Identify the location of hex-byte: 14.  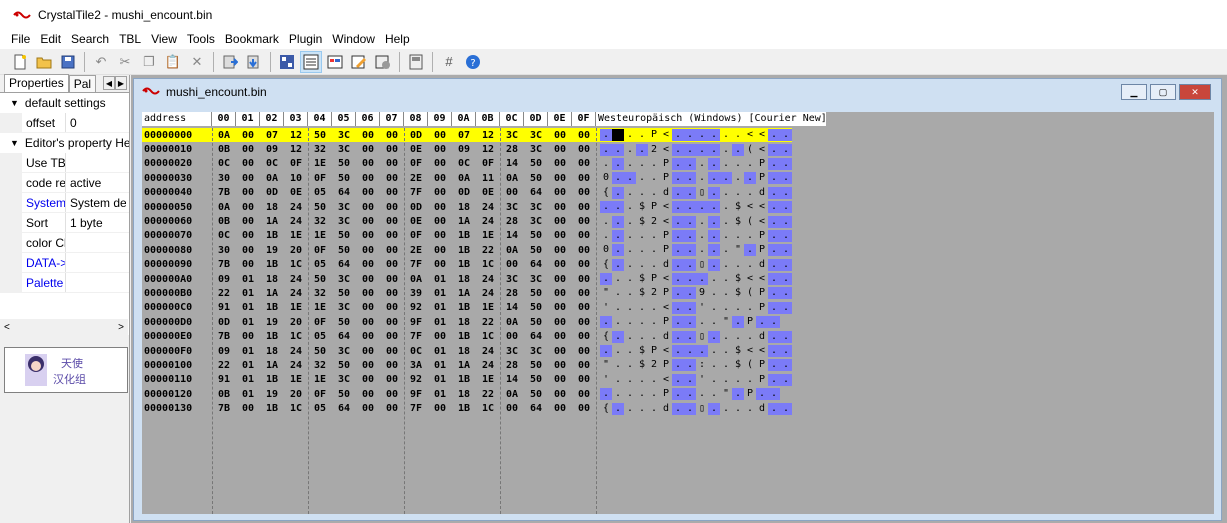
(512, 163).